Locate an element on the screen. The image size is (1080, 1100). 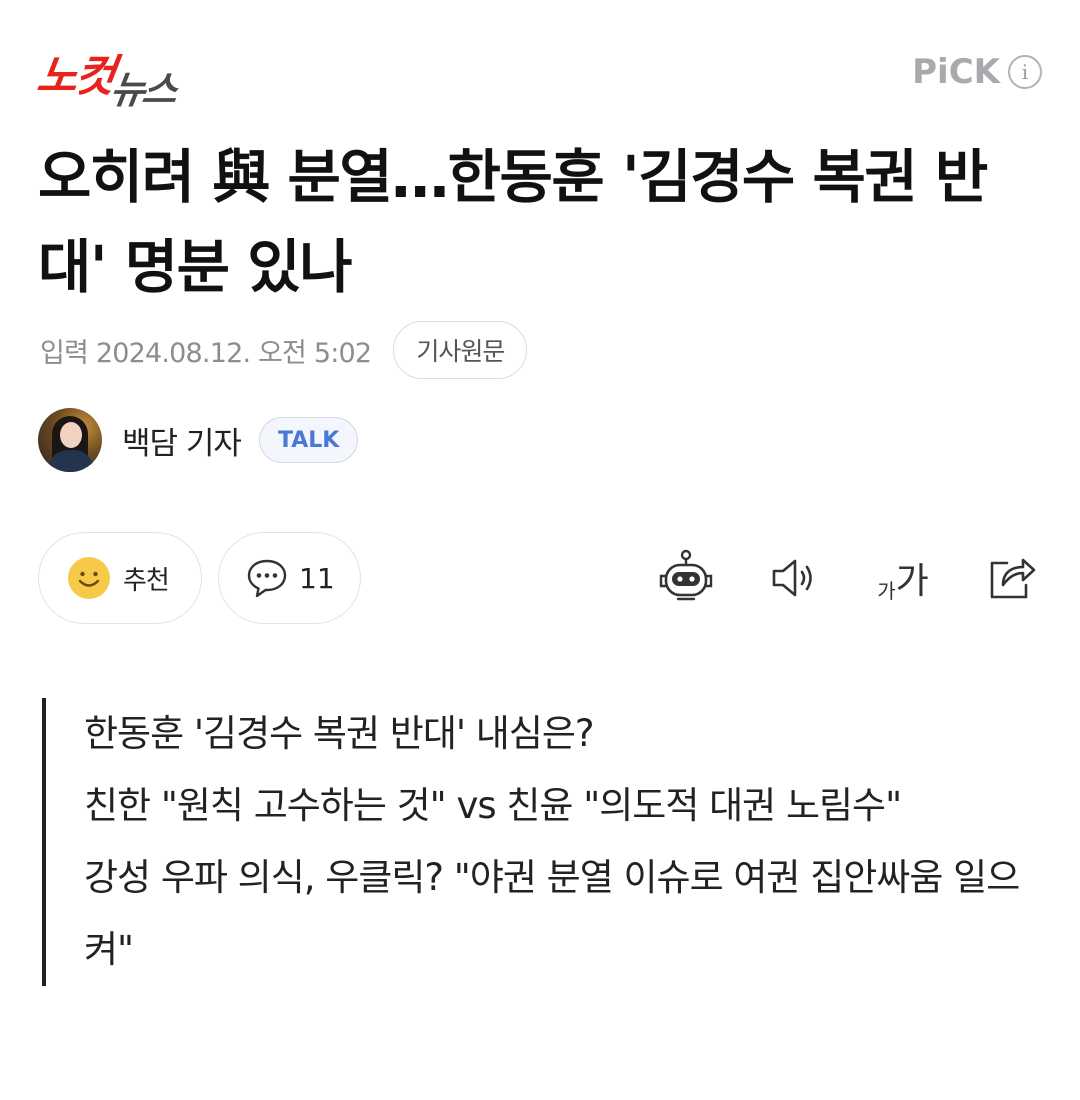
avatar-face is located at coordinates (71, 435).